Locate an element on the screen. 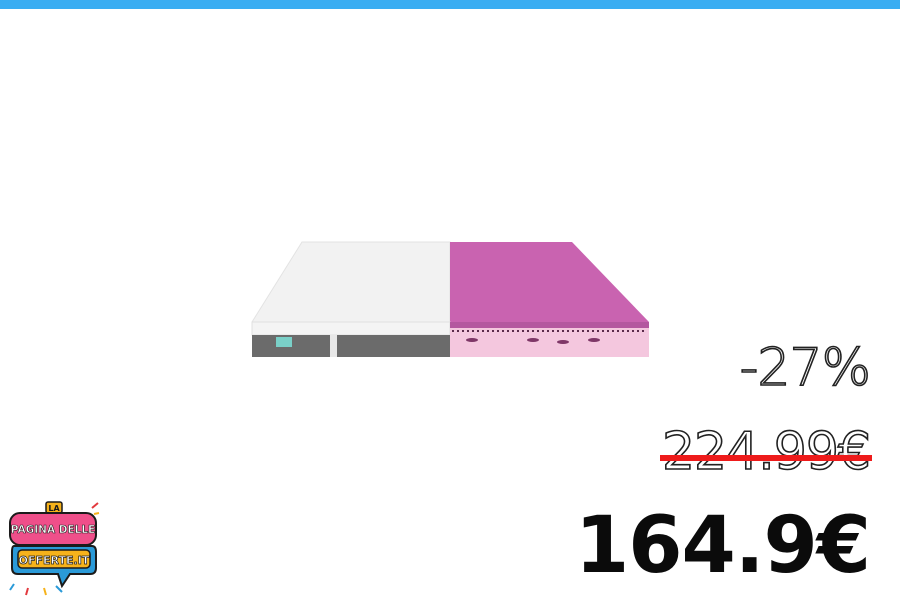 The height and width of the screenshot is (600, 900). mattress-image is located at coordinates (450, 299).